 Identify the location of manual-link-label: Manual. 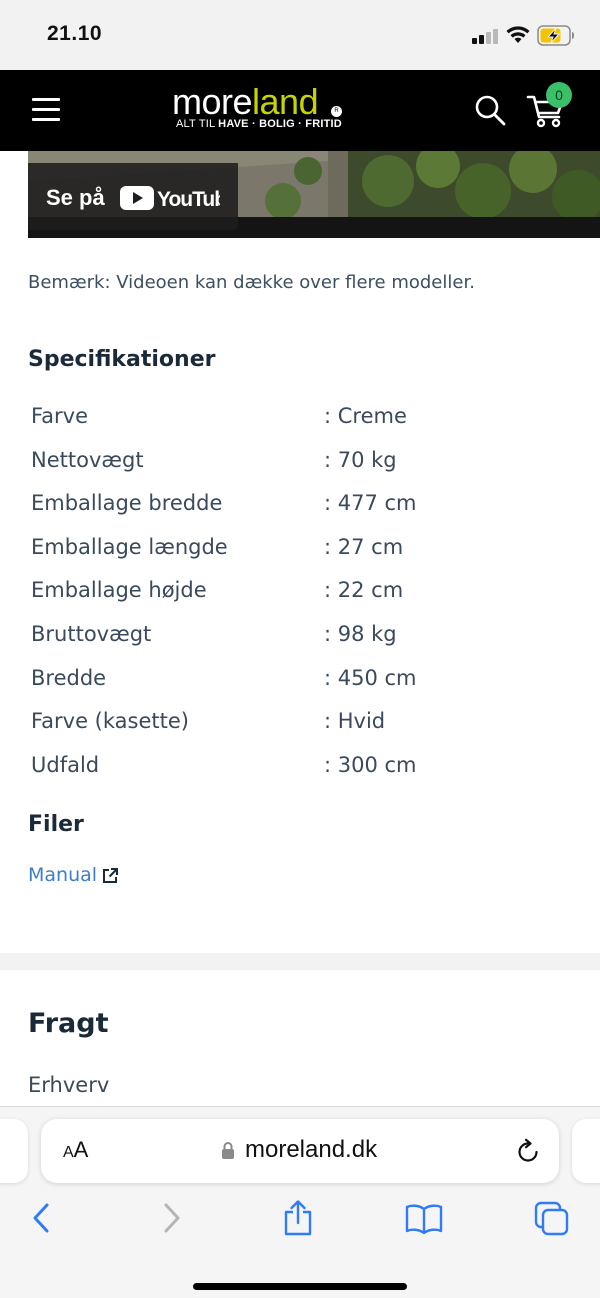
(63, 875).